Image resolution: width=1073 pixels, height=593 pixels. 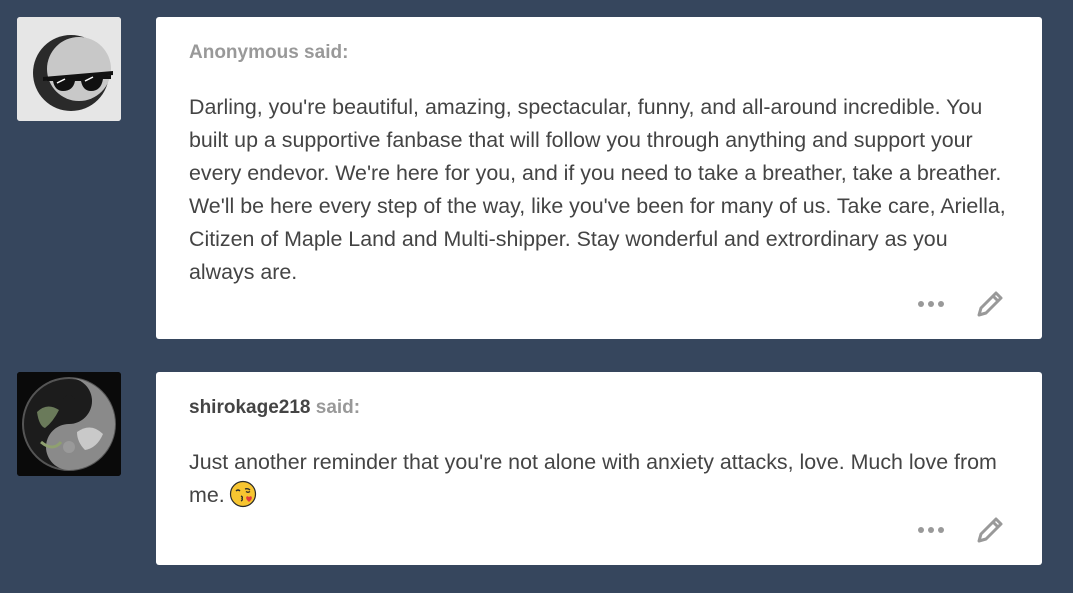 I want to click on asker-name: shirokage218, so click(x=249, y=407).